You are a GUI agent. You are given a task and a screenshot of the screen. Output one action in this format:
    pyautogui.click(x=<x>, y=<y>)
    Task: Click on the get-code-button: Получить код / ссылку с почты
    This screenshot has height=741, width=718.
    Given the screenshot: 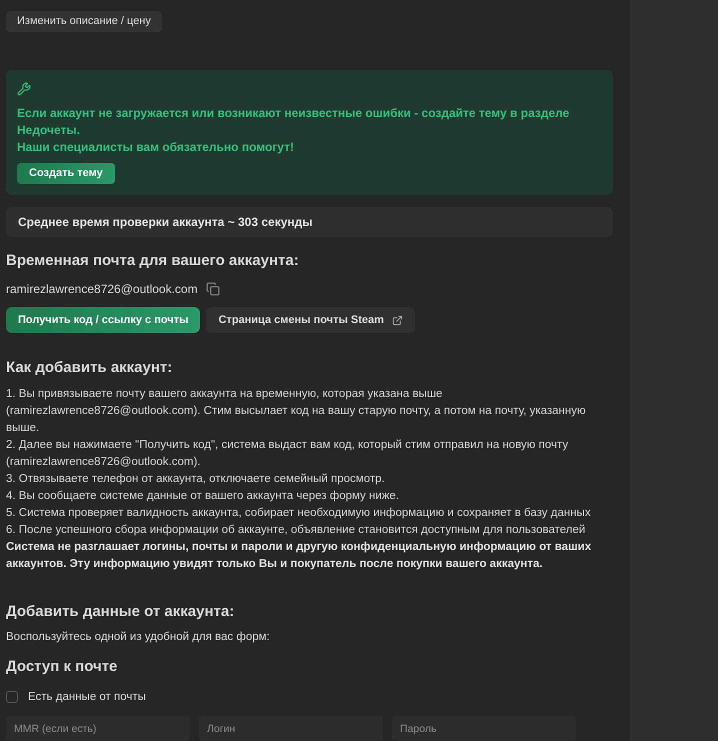 What is the action you would take?
    pyautogui.click(x=103, y=320)
    